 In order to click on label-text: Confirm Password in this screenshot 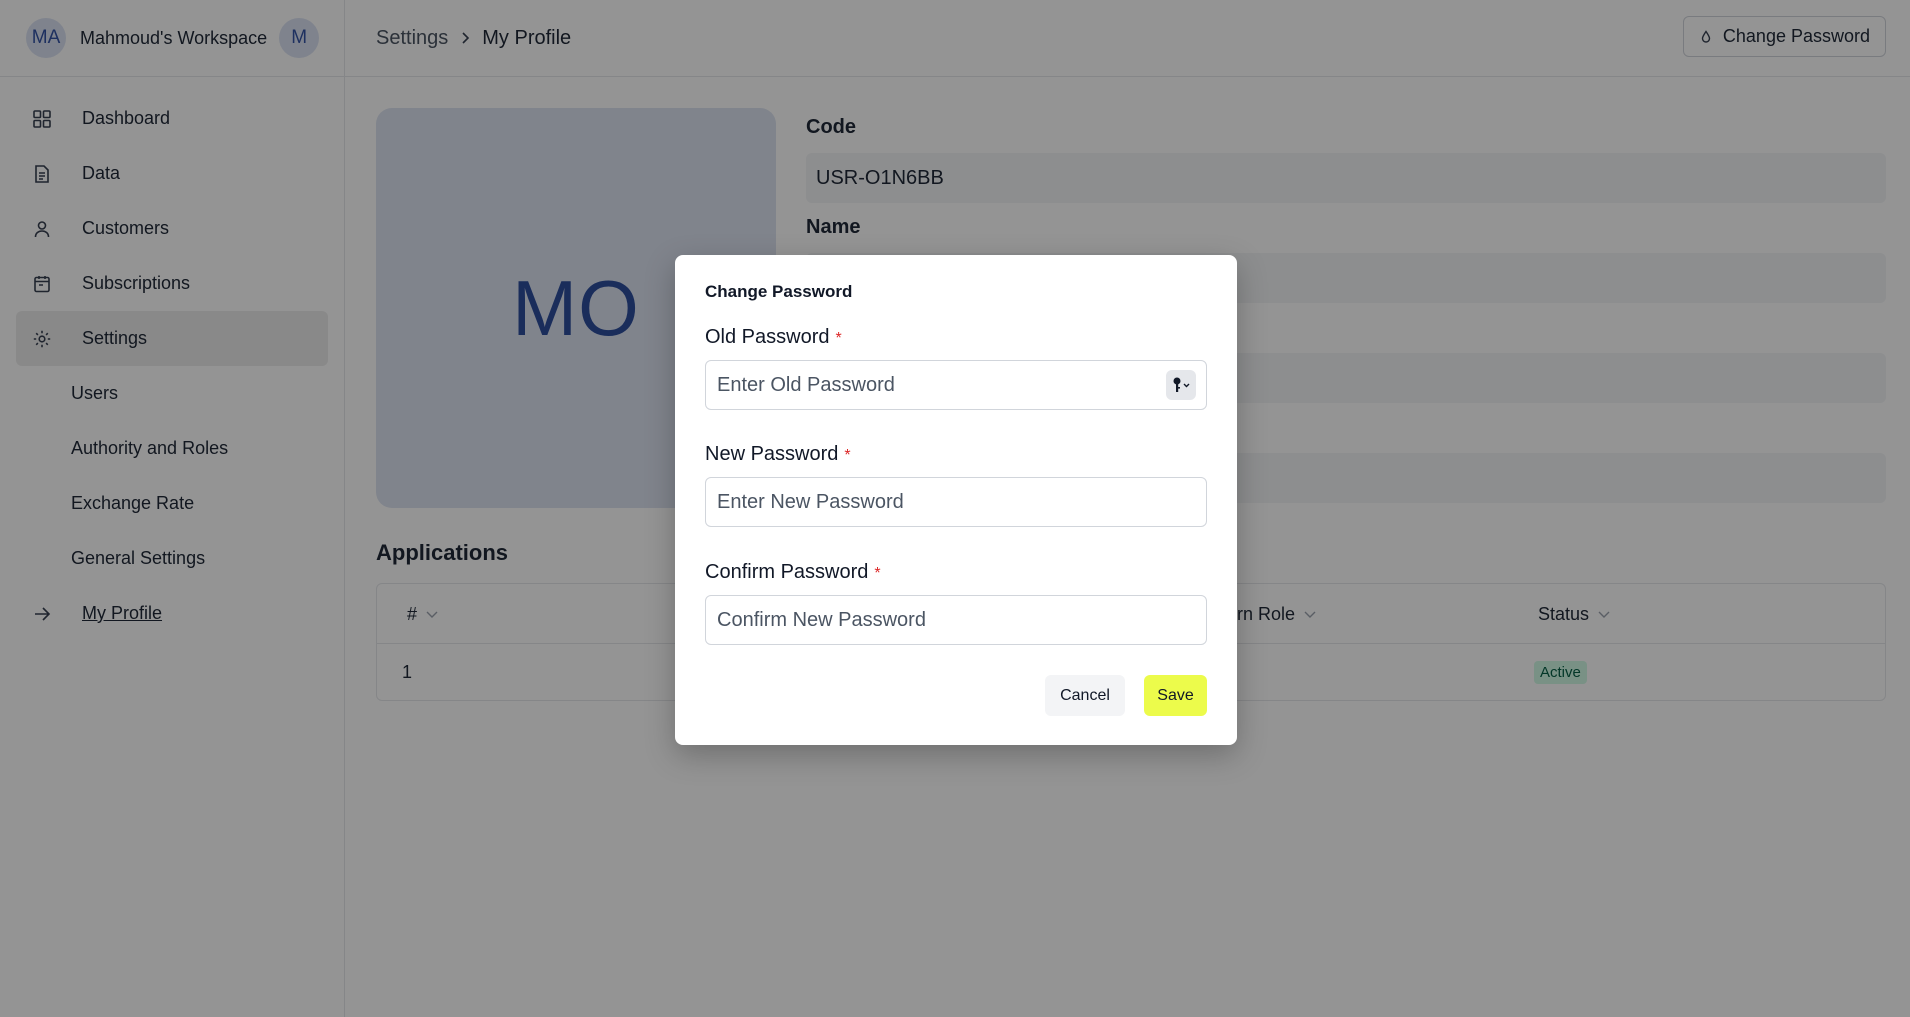, I will do `click(787, 572)`.